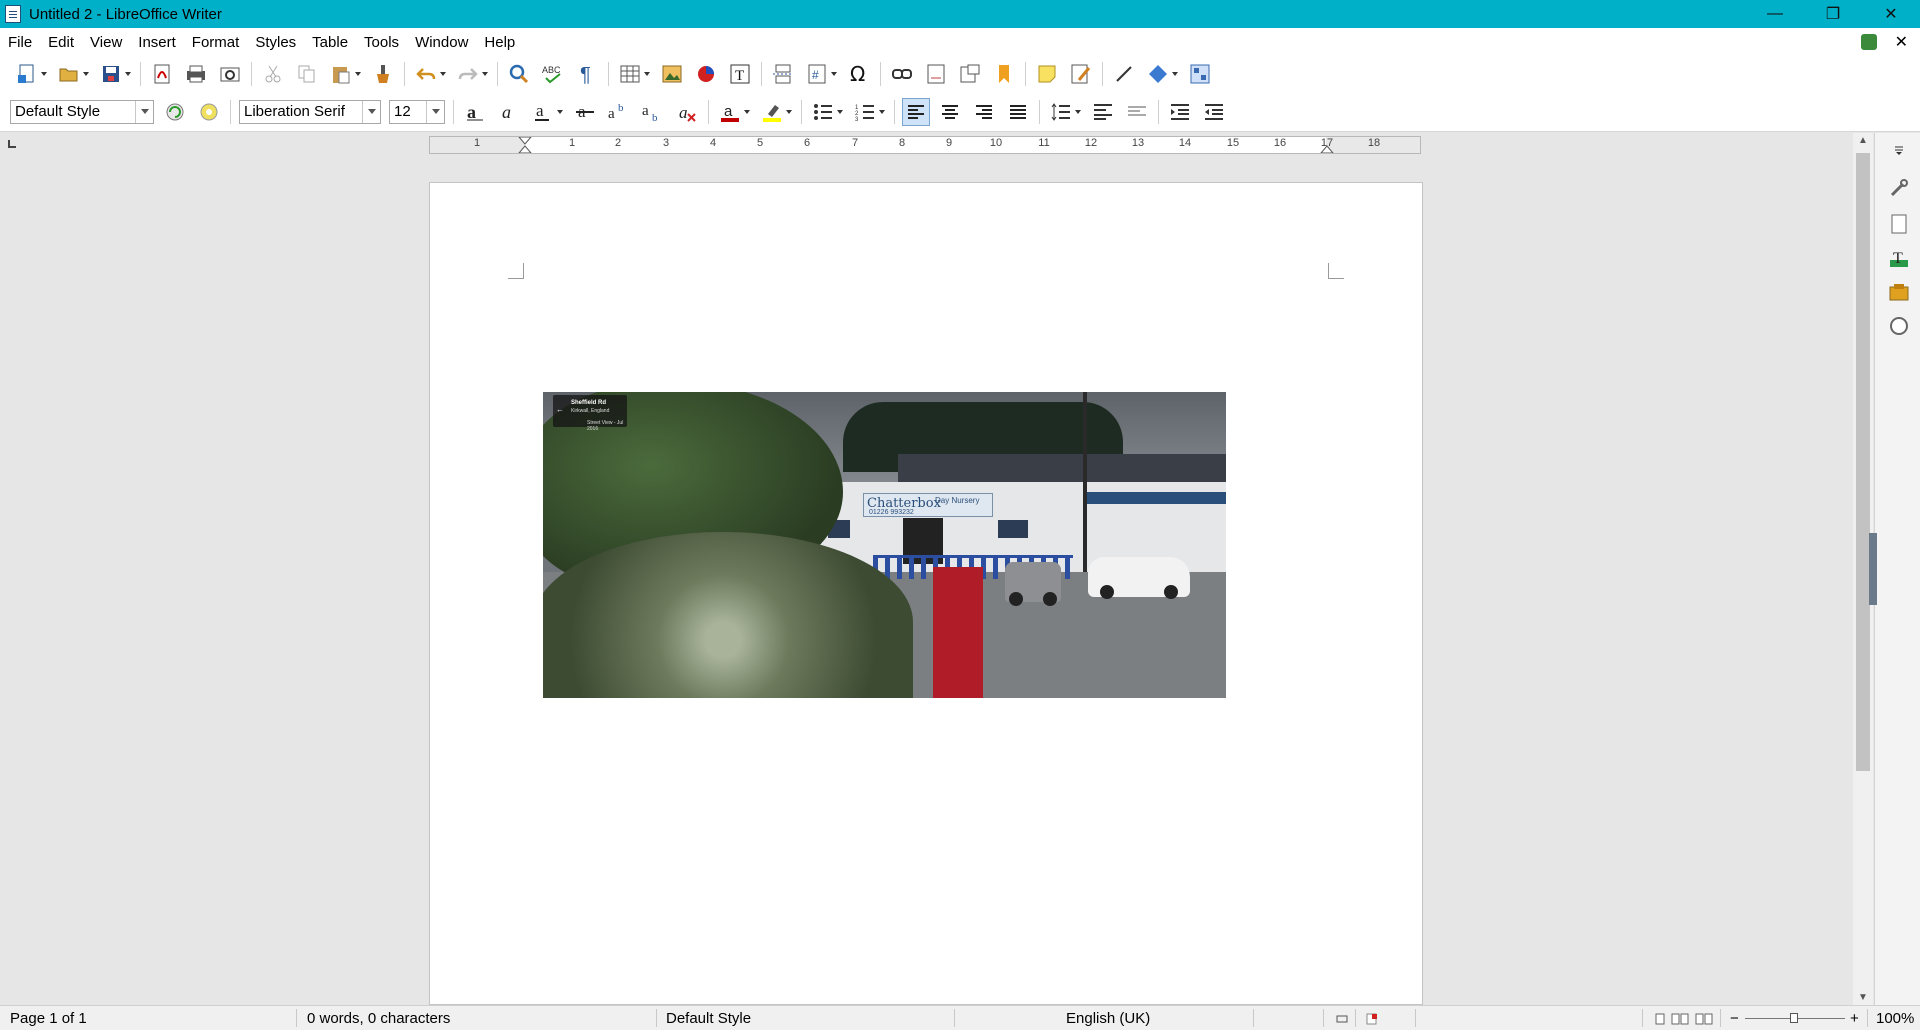 Image resolution: width=1920 pixels, height=1030 pixels. I want to click on decrease-paragraph-spacing-button, so click(1137, 112).